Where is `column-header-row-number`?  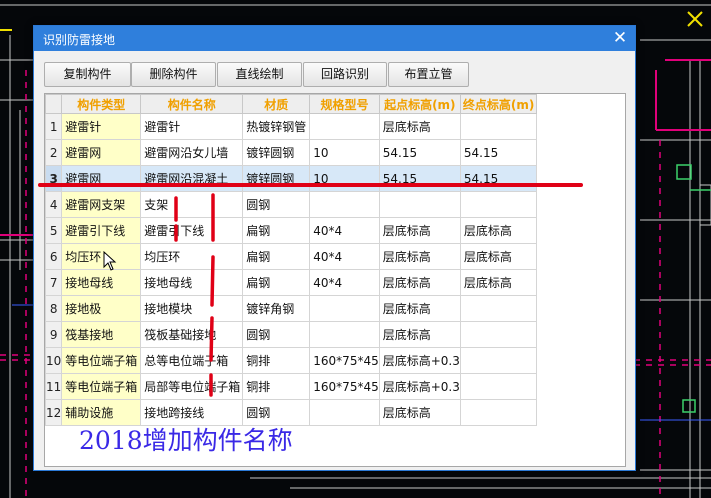
column-header-row-number is located at coordinates (54, 104).